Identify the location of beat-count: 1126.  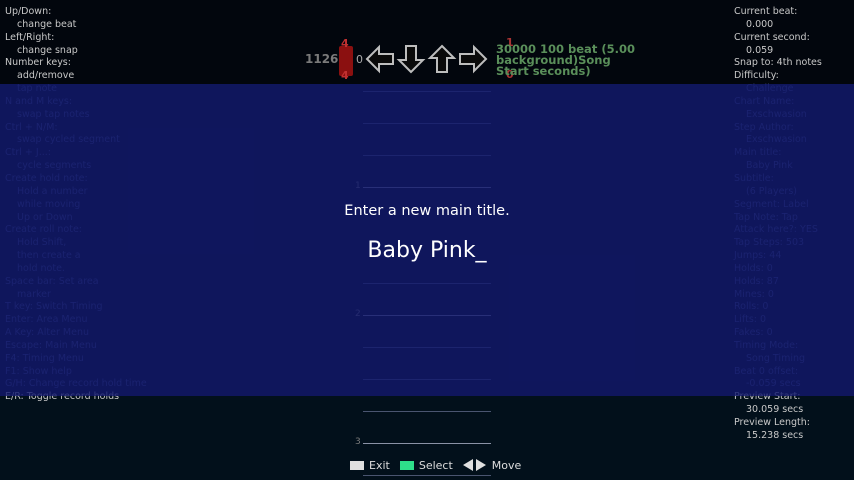
(322, 59).